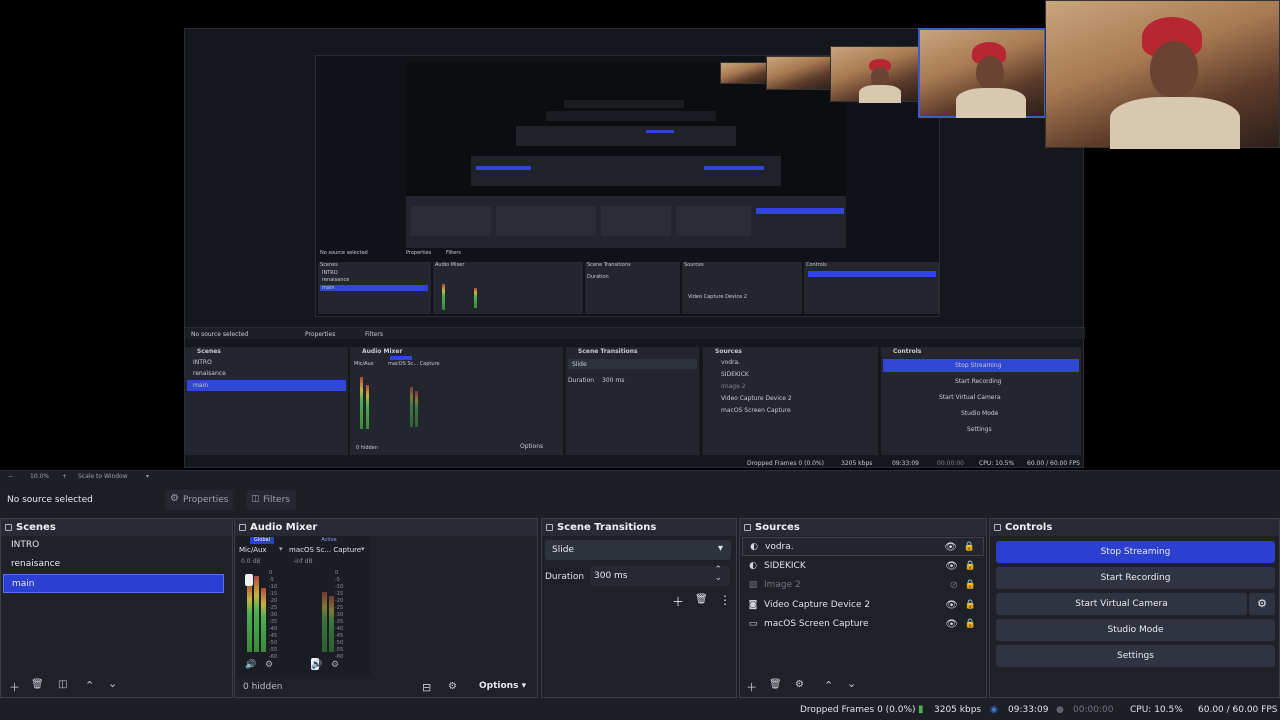  I want to click on start-virtual-camera-button: Start Virtual Camera, so click(1121, 604).